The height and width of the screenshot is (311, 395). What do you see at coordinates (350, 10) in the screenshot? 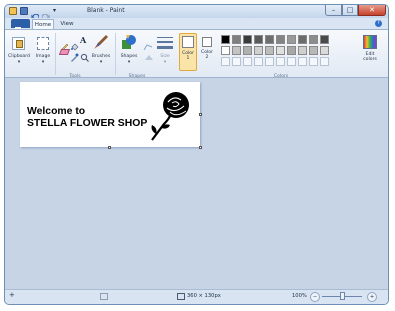
I see `maximize-button: □` at bounding box center [350, 10].